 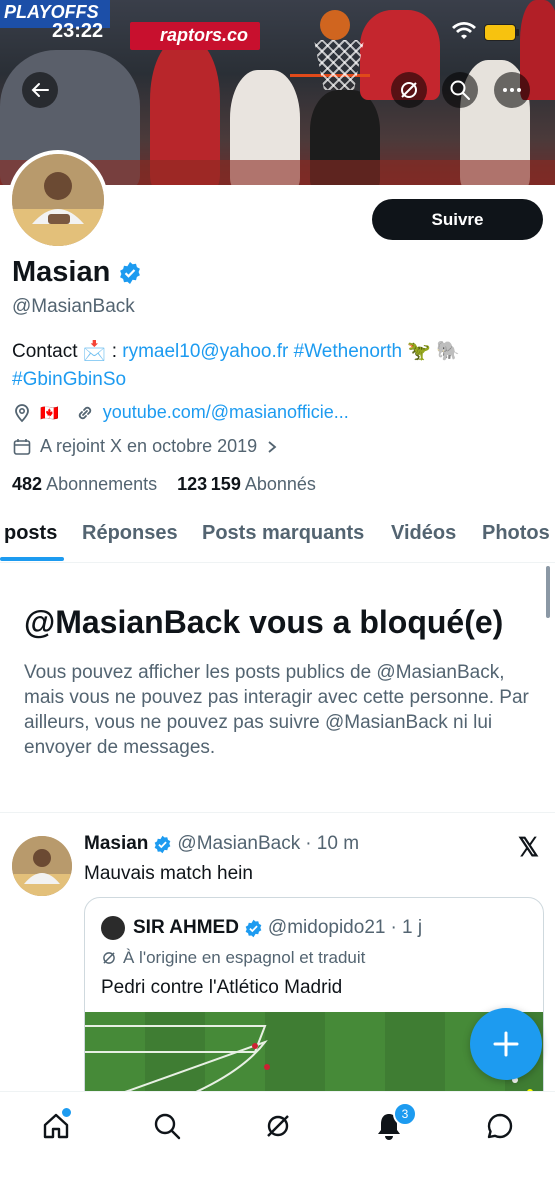 I want to click on nav-messages, so click(x=500, y=1126).